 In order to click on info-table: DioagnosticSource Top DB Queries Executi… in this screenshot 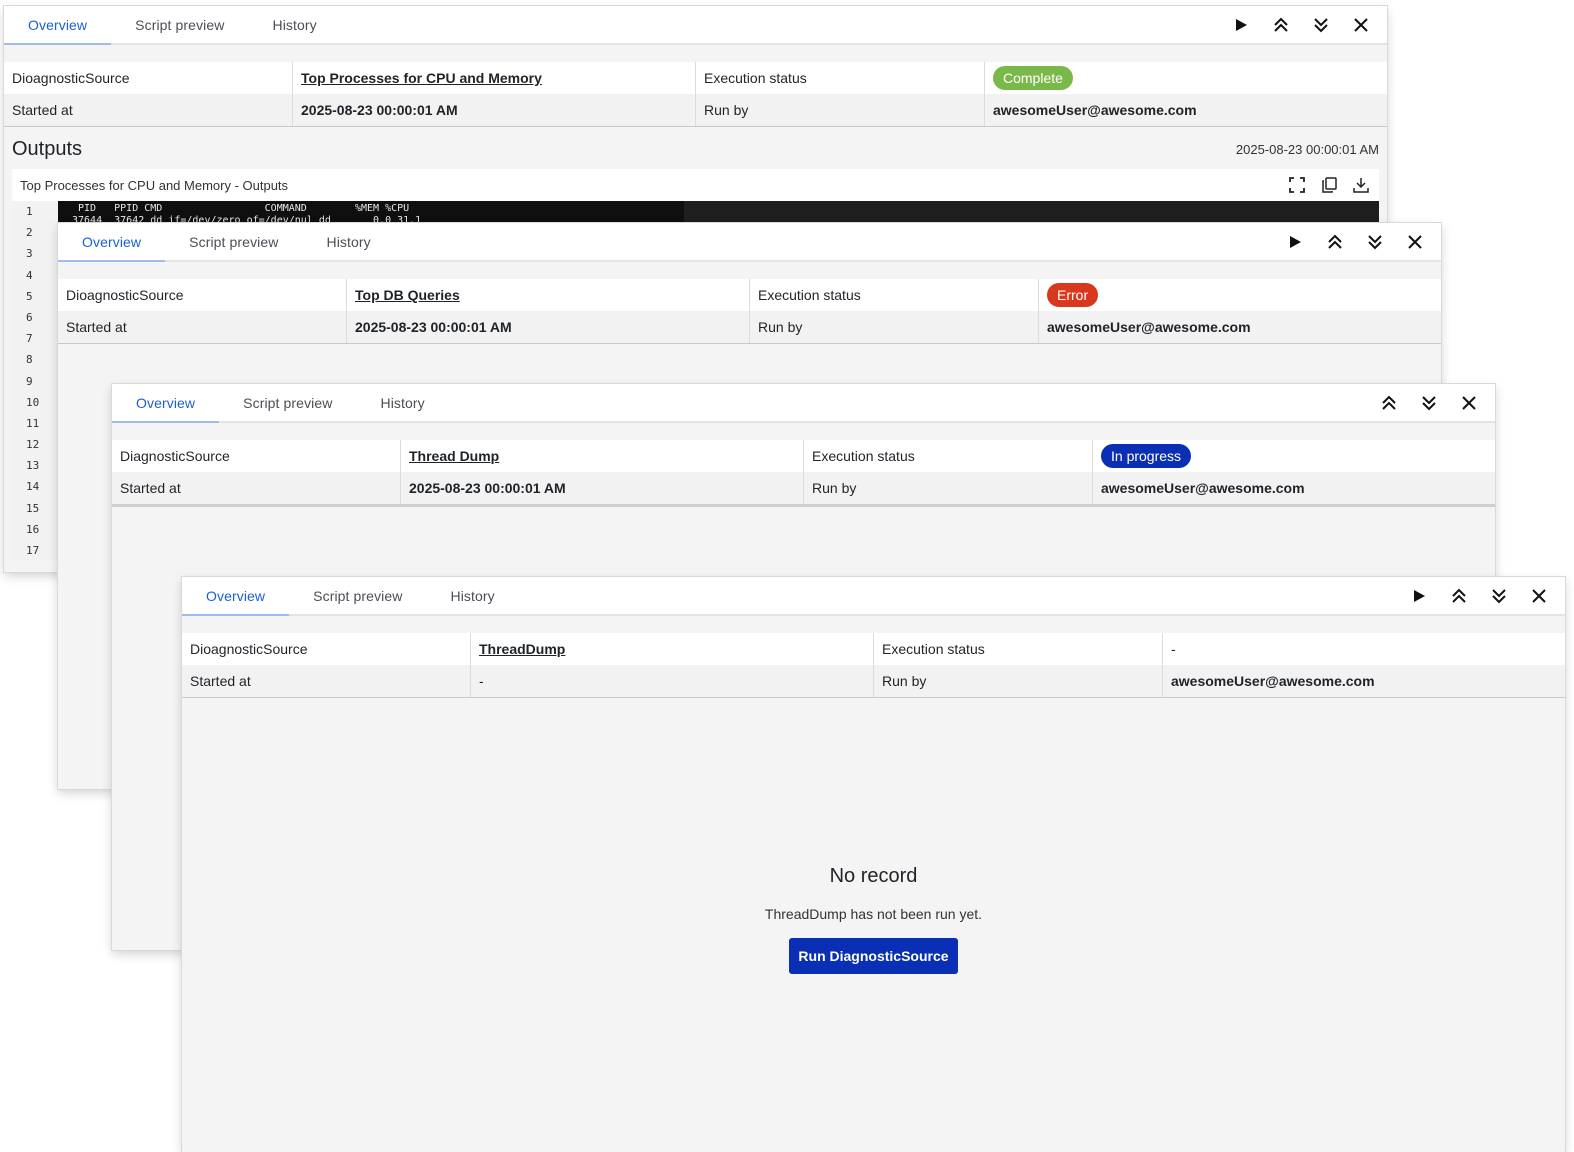, I will do `click(749, 311)`.